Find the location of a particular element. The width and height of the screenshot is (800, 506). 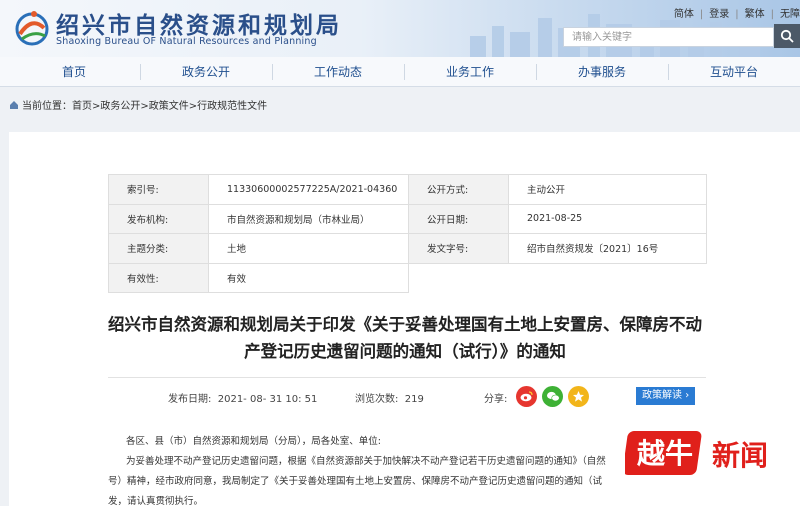

table-row: 主题分类: 土地 发文字号: 绍市自然资规发〔2021〕16号 is located at coordinates (407, 248).